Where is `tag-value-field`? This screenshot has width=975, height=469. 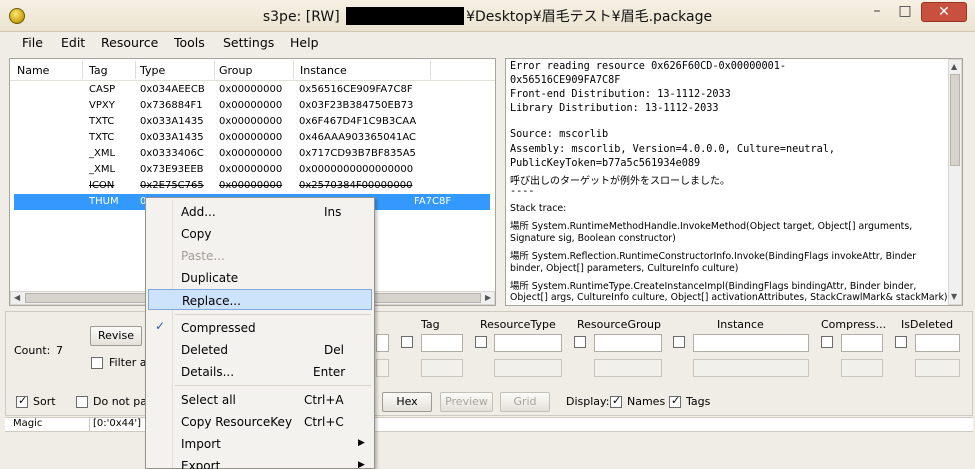
tag-value-field is located at coordinates (442, 368).